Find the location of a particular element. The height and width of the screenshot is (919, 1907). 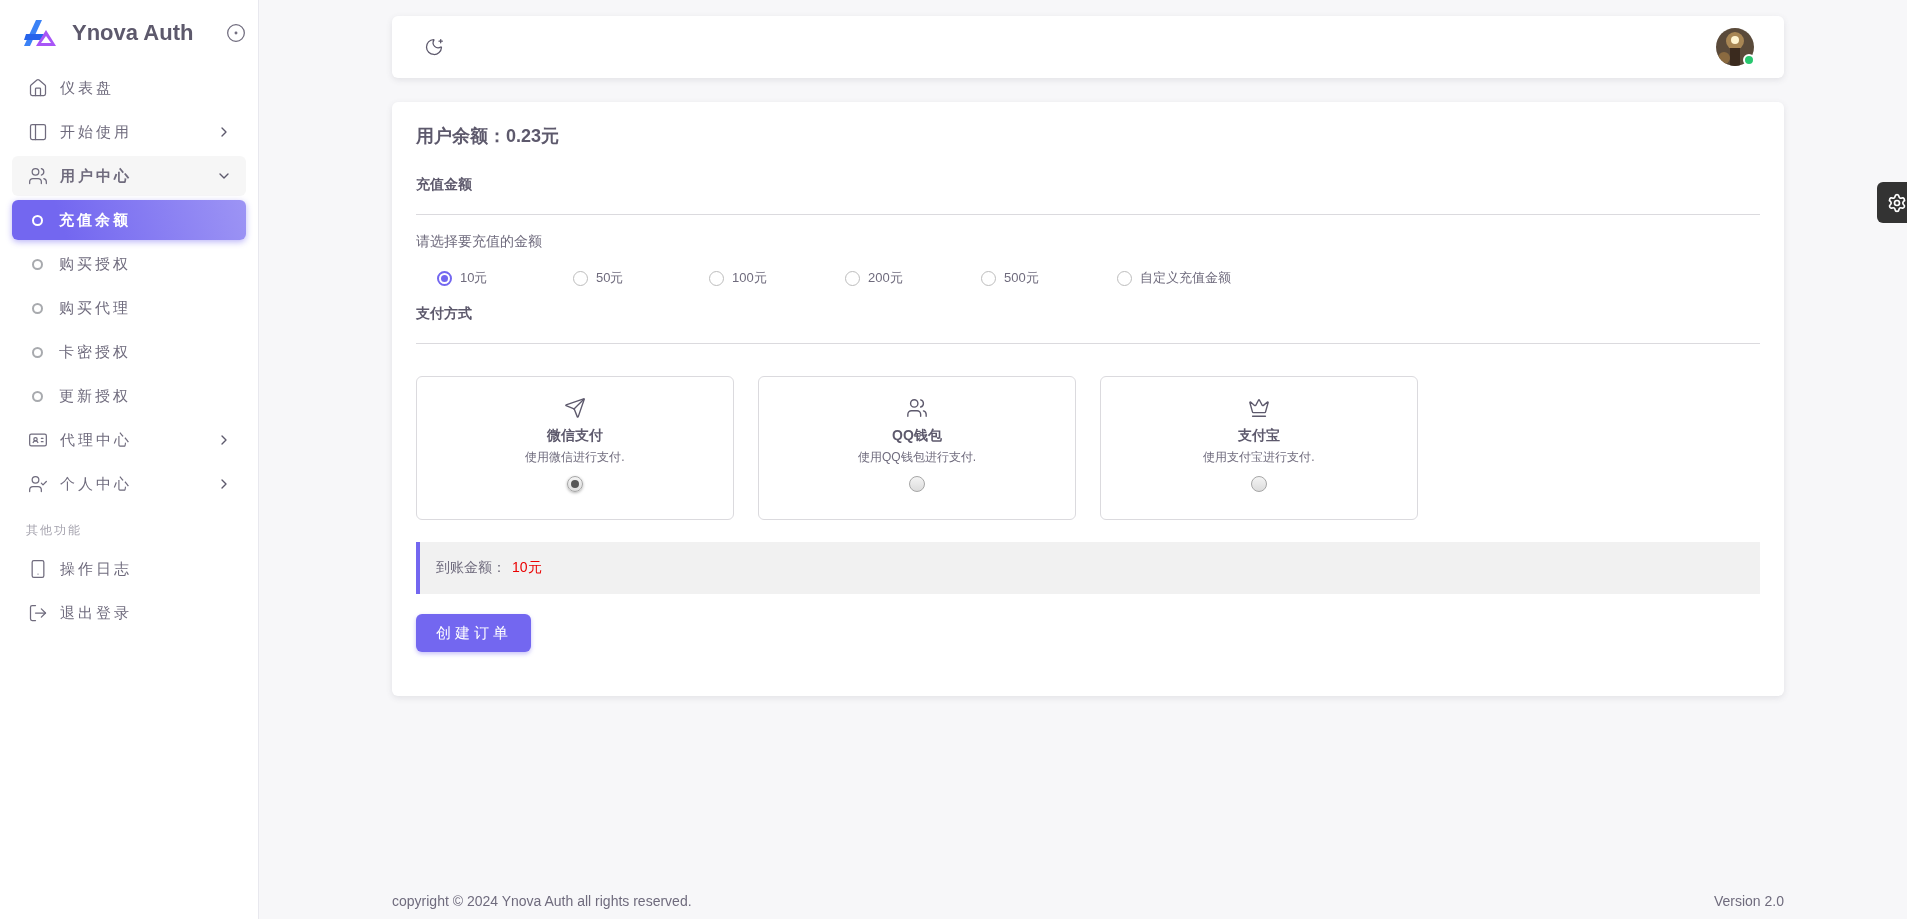

version-text: Version 2.0 is located at coordinates (1748, 901).